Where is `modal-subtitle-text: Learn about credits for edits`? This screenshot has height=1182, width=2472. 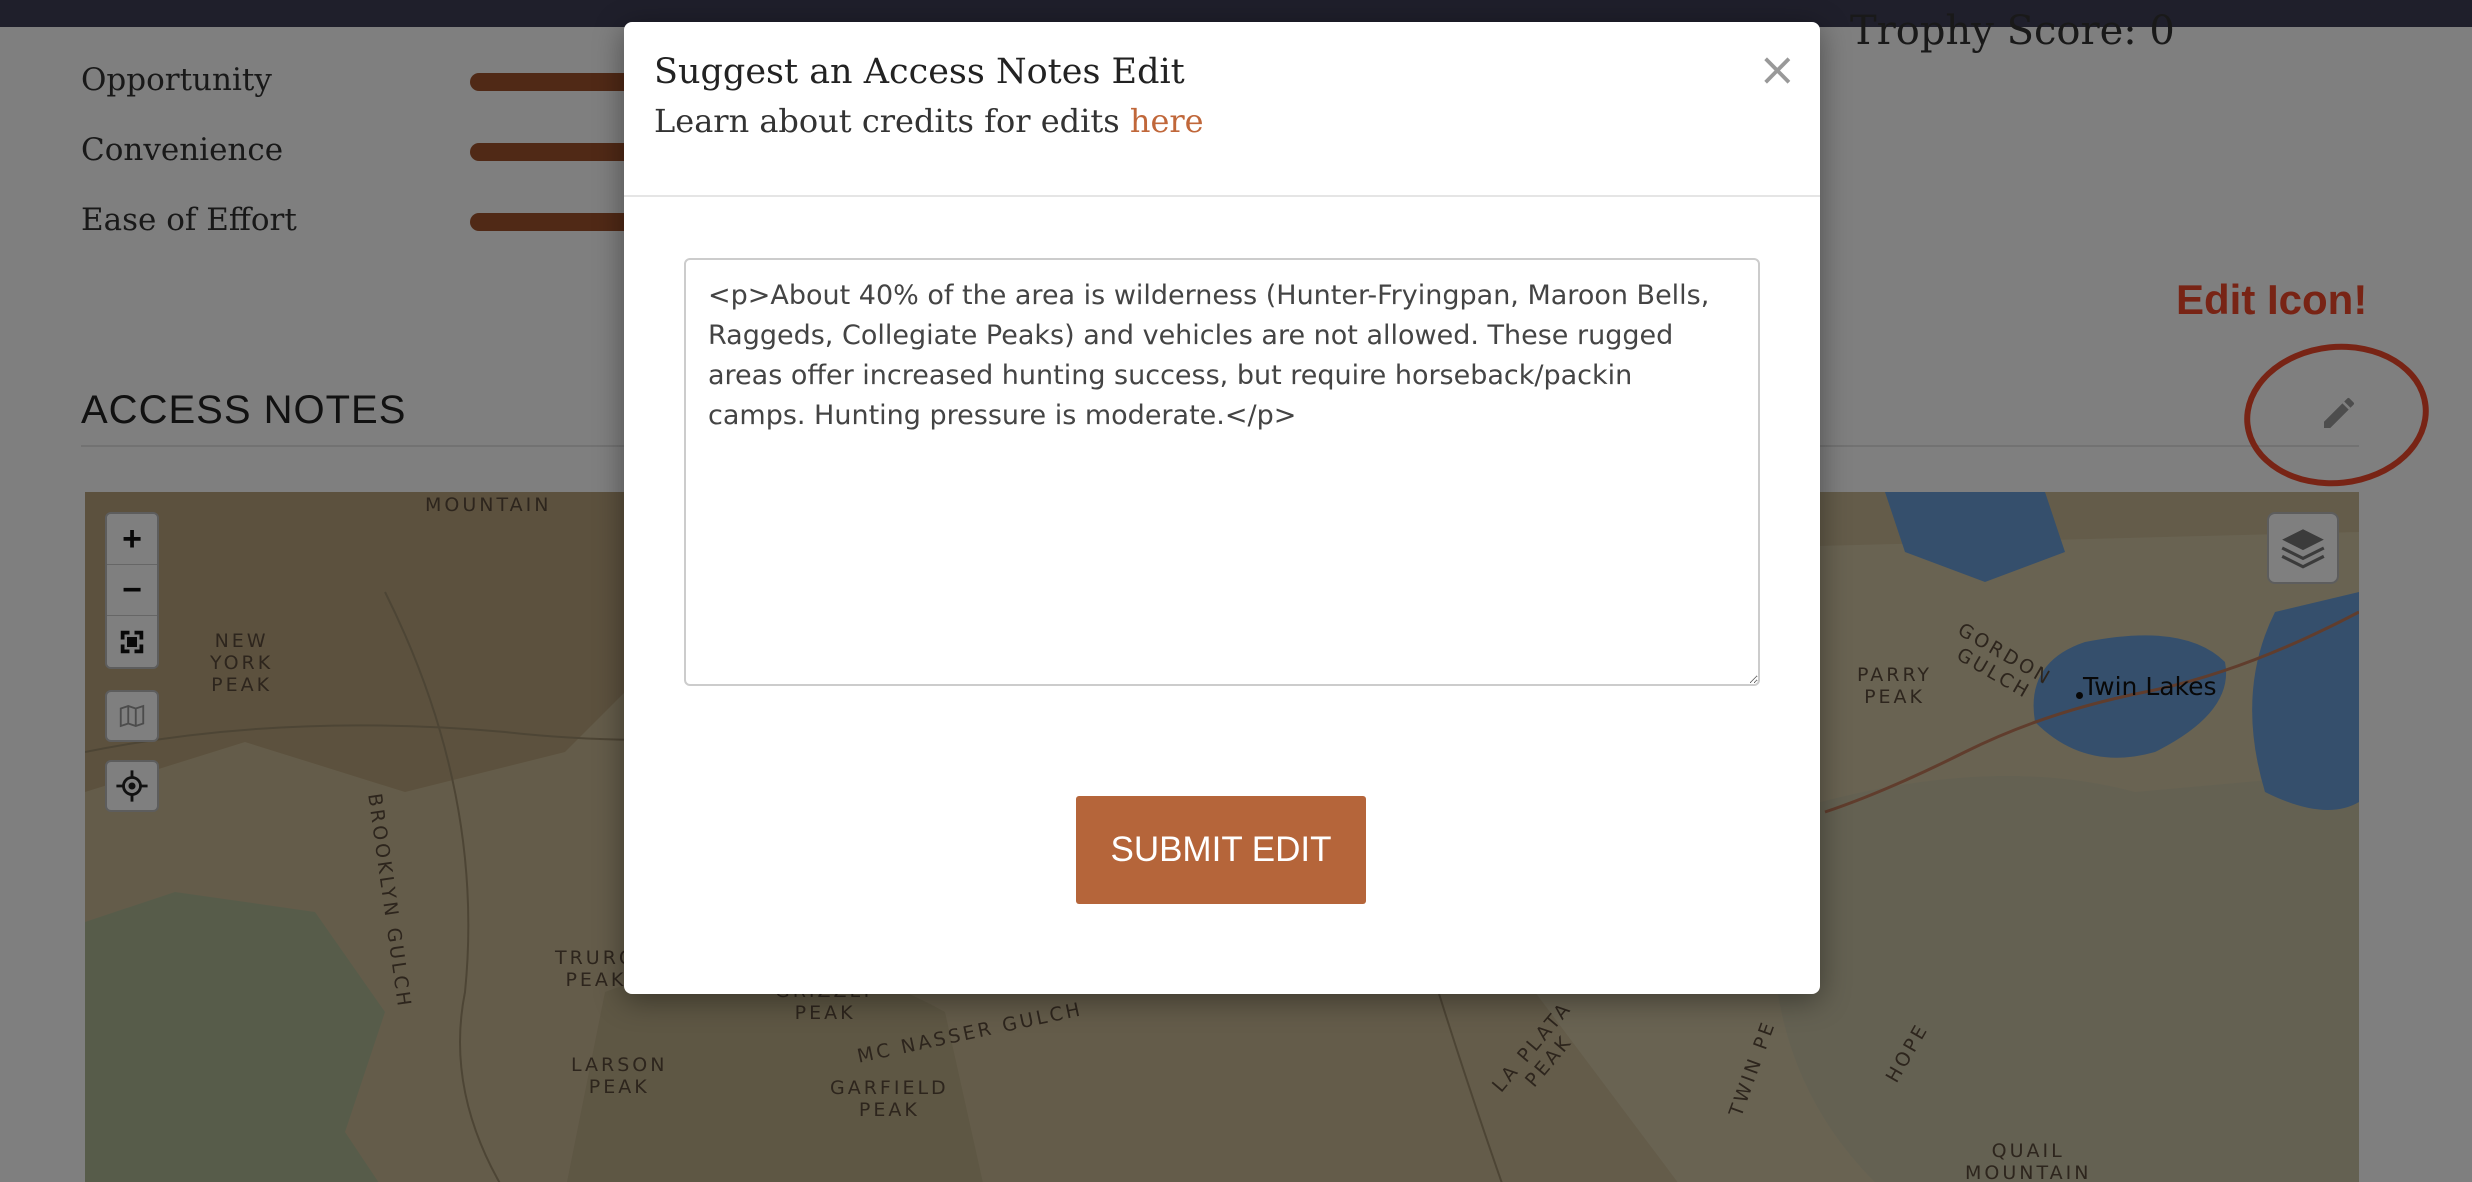 modal-subtitle-text: Learn about credits for edits is located at coordinates (892, 121).